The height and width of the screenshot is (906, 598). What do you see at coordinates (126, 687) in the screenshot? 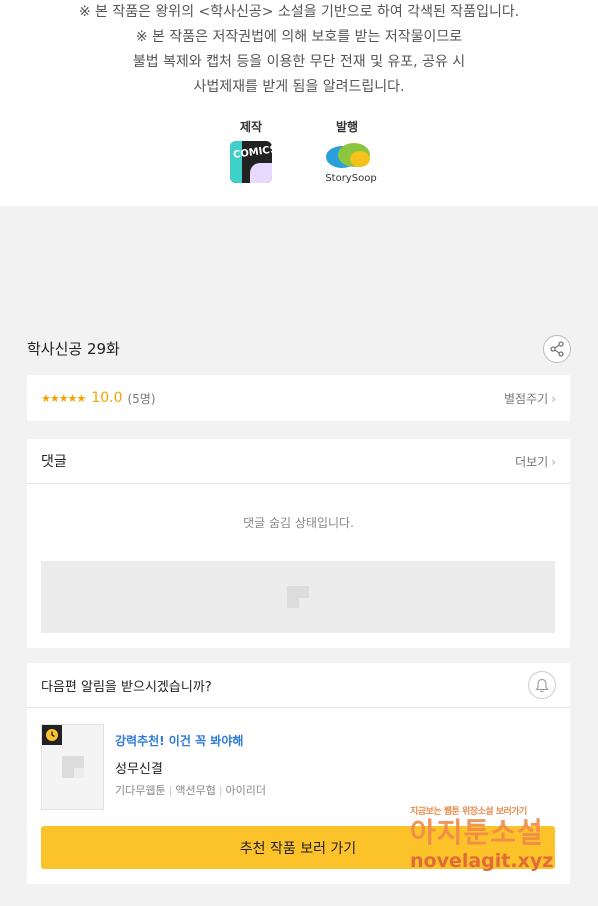
I see `next-alert-question: 다음편 알림을 받으시겠습니까?` at bounding box center [126, 687].